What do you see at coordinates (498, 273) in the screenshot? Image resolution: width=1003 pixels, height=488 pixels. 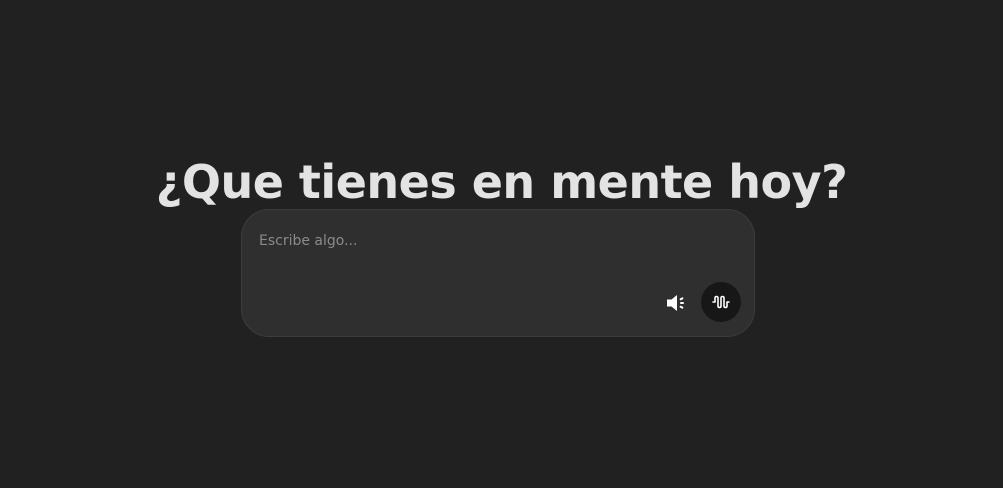 I see `message-composer` at bounding box center [498, 273].